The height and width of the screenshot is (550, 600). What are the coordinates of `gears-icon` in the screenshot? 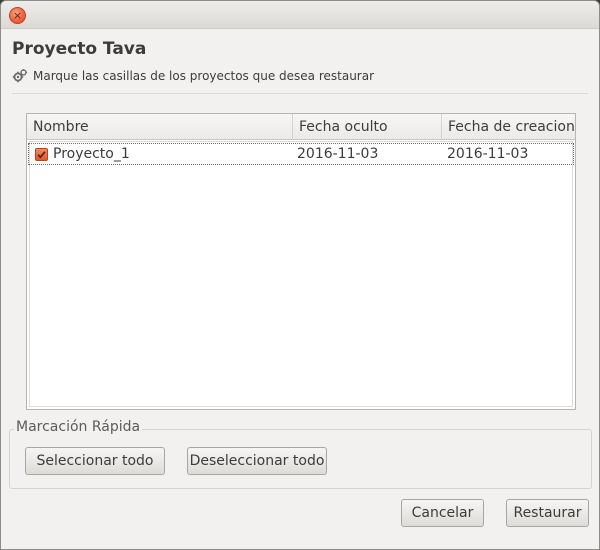 It's located at (20, 76).